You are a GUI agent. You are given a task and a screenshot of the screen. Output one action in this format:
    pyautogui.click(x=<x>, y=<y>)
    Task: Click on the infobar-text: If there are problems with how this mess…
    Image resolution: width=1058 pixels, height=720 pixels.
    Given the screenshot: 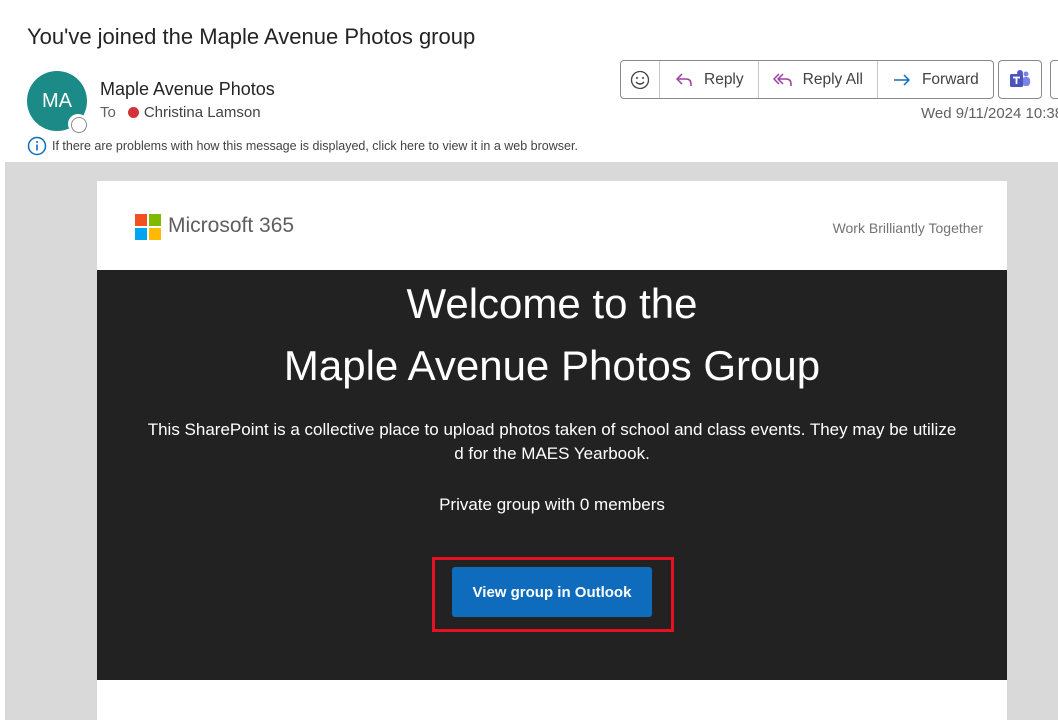 What is the action you would take?
    pyautogui.click(x=315, y=146)
    